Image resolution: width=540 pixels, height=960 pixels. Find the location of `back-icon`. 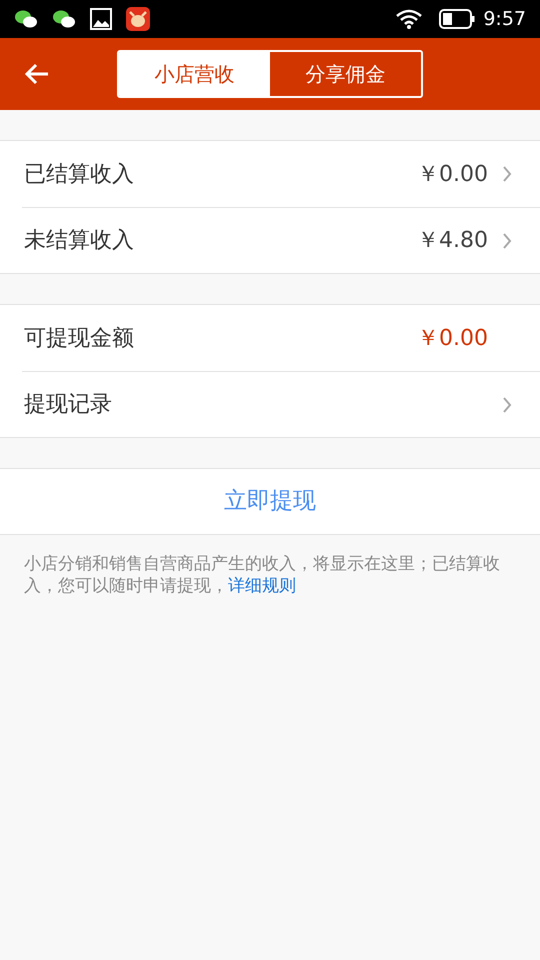

back-icon is located at coordinates (37, 74).